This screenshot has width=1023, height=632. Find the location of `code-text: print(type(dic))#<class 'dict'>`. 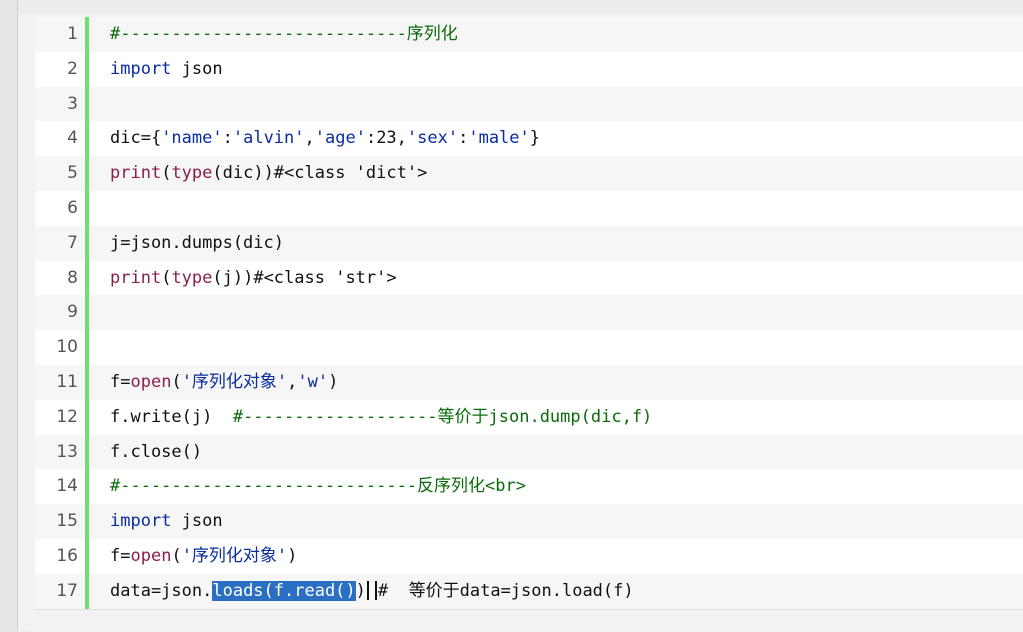

code-text: print(type(dic))#<class 'dict'> is located at coordinates (268, 173).